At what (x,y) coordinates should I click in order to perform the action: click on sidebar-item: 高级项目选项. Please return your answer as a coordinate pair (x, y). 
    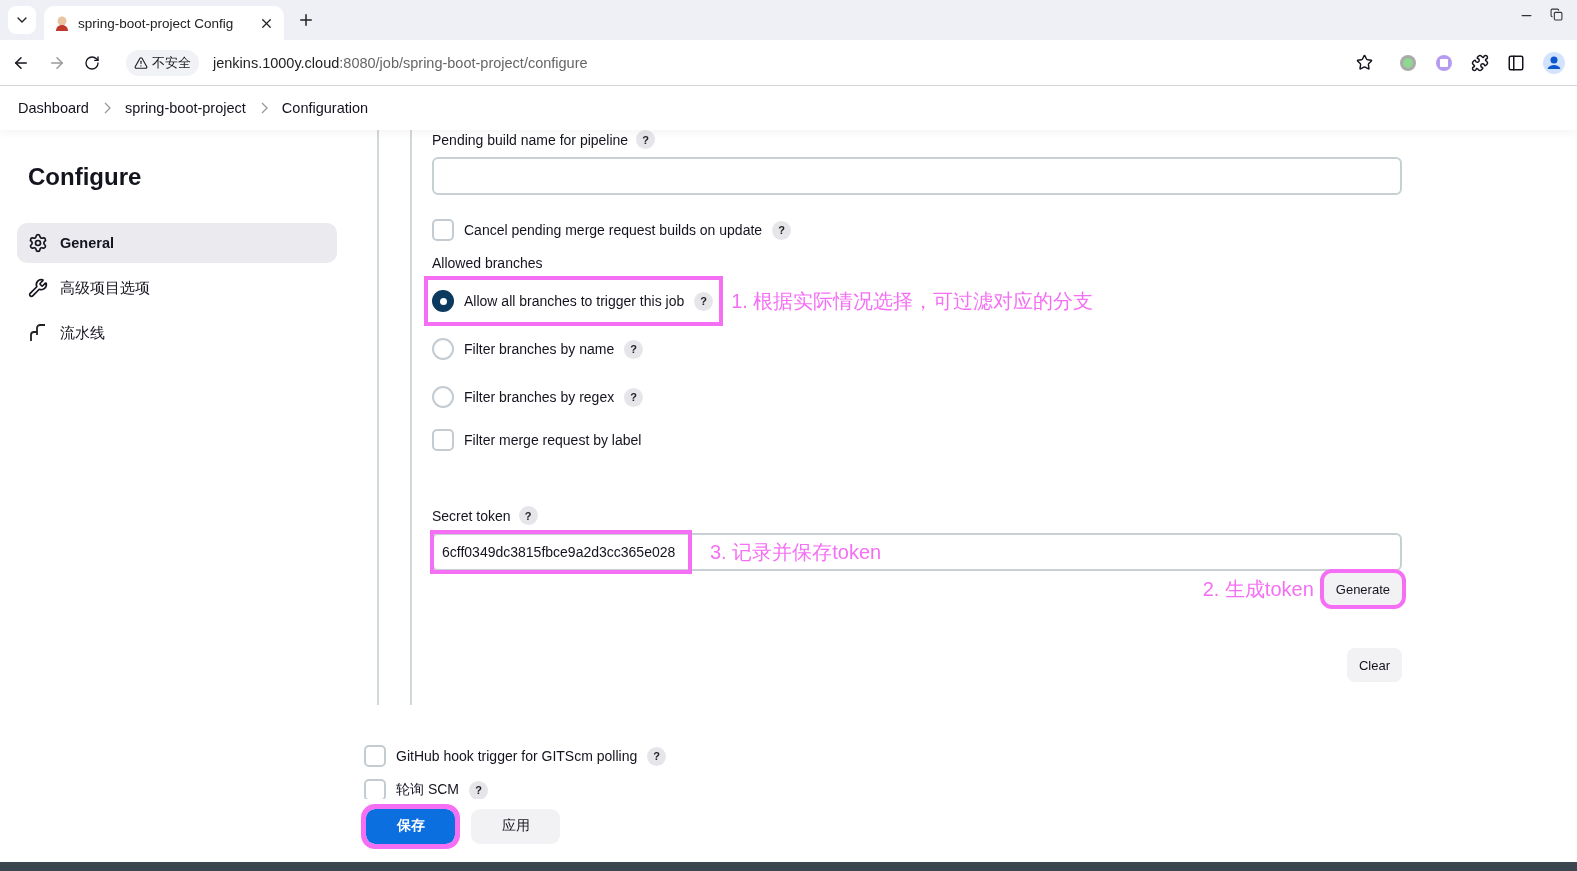
    Looking at the image, I should click on (177, 288).